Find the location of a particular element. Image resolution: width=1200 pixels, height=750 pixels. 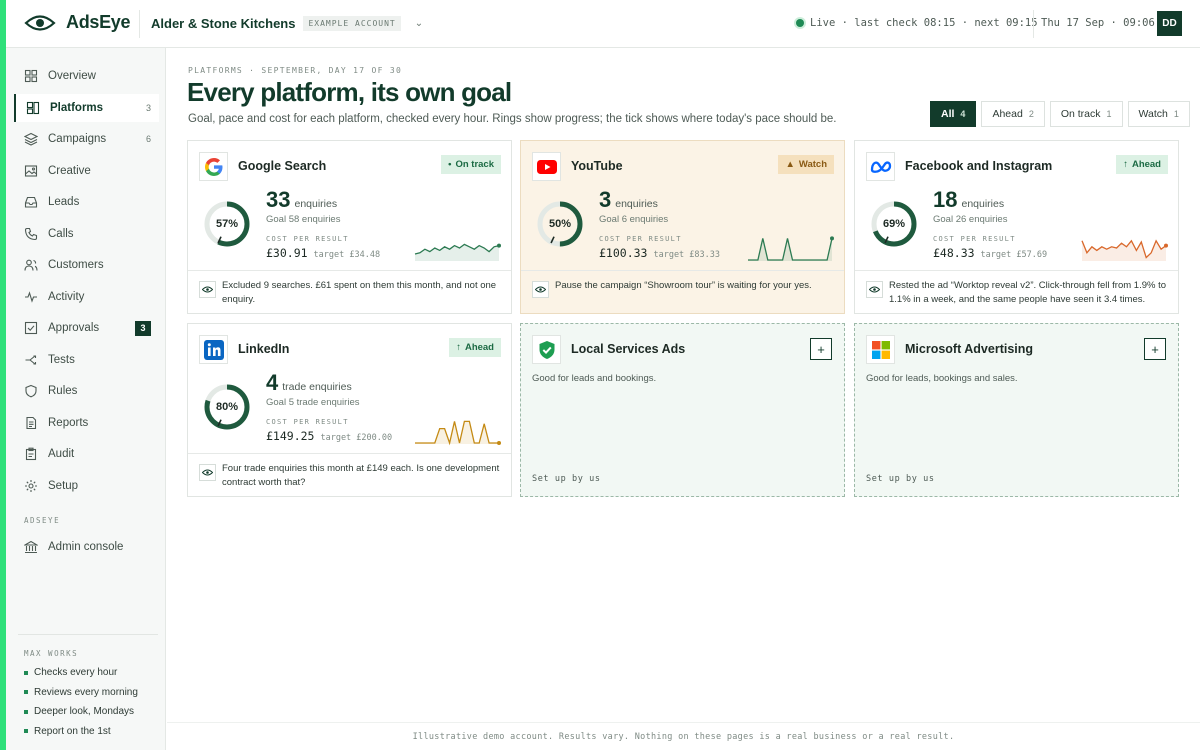

sidebar-item-customers: Customers is located at coordinates (86, 265).